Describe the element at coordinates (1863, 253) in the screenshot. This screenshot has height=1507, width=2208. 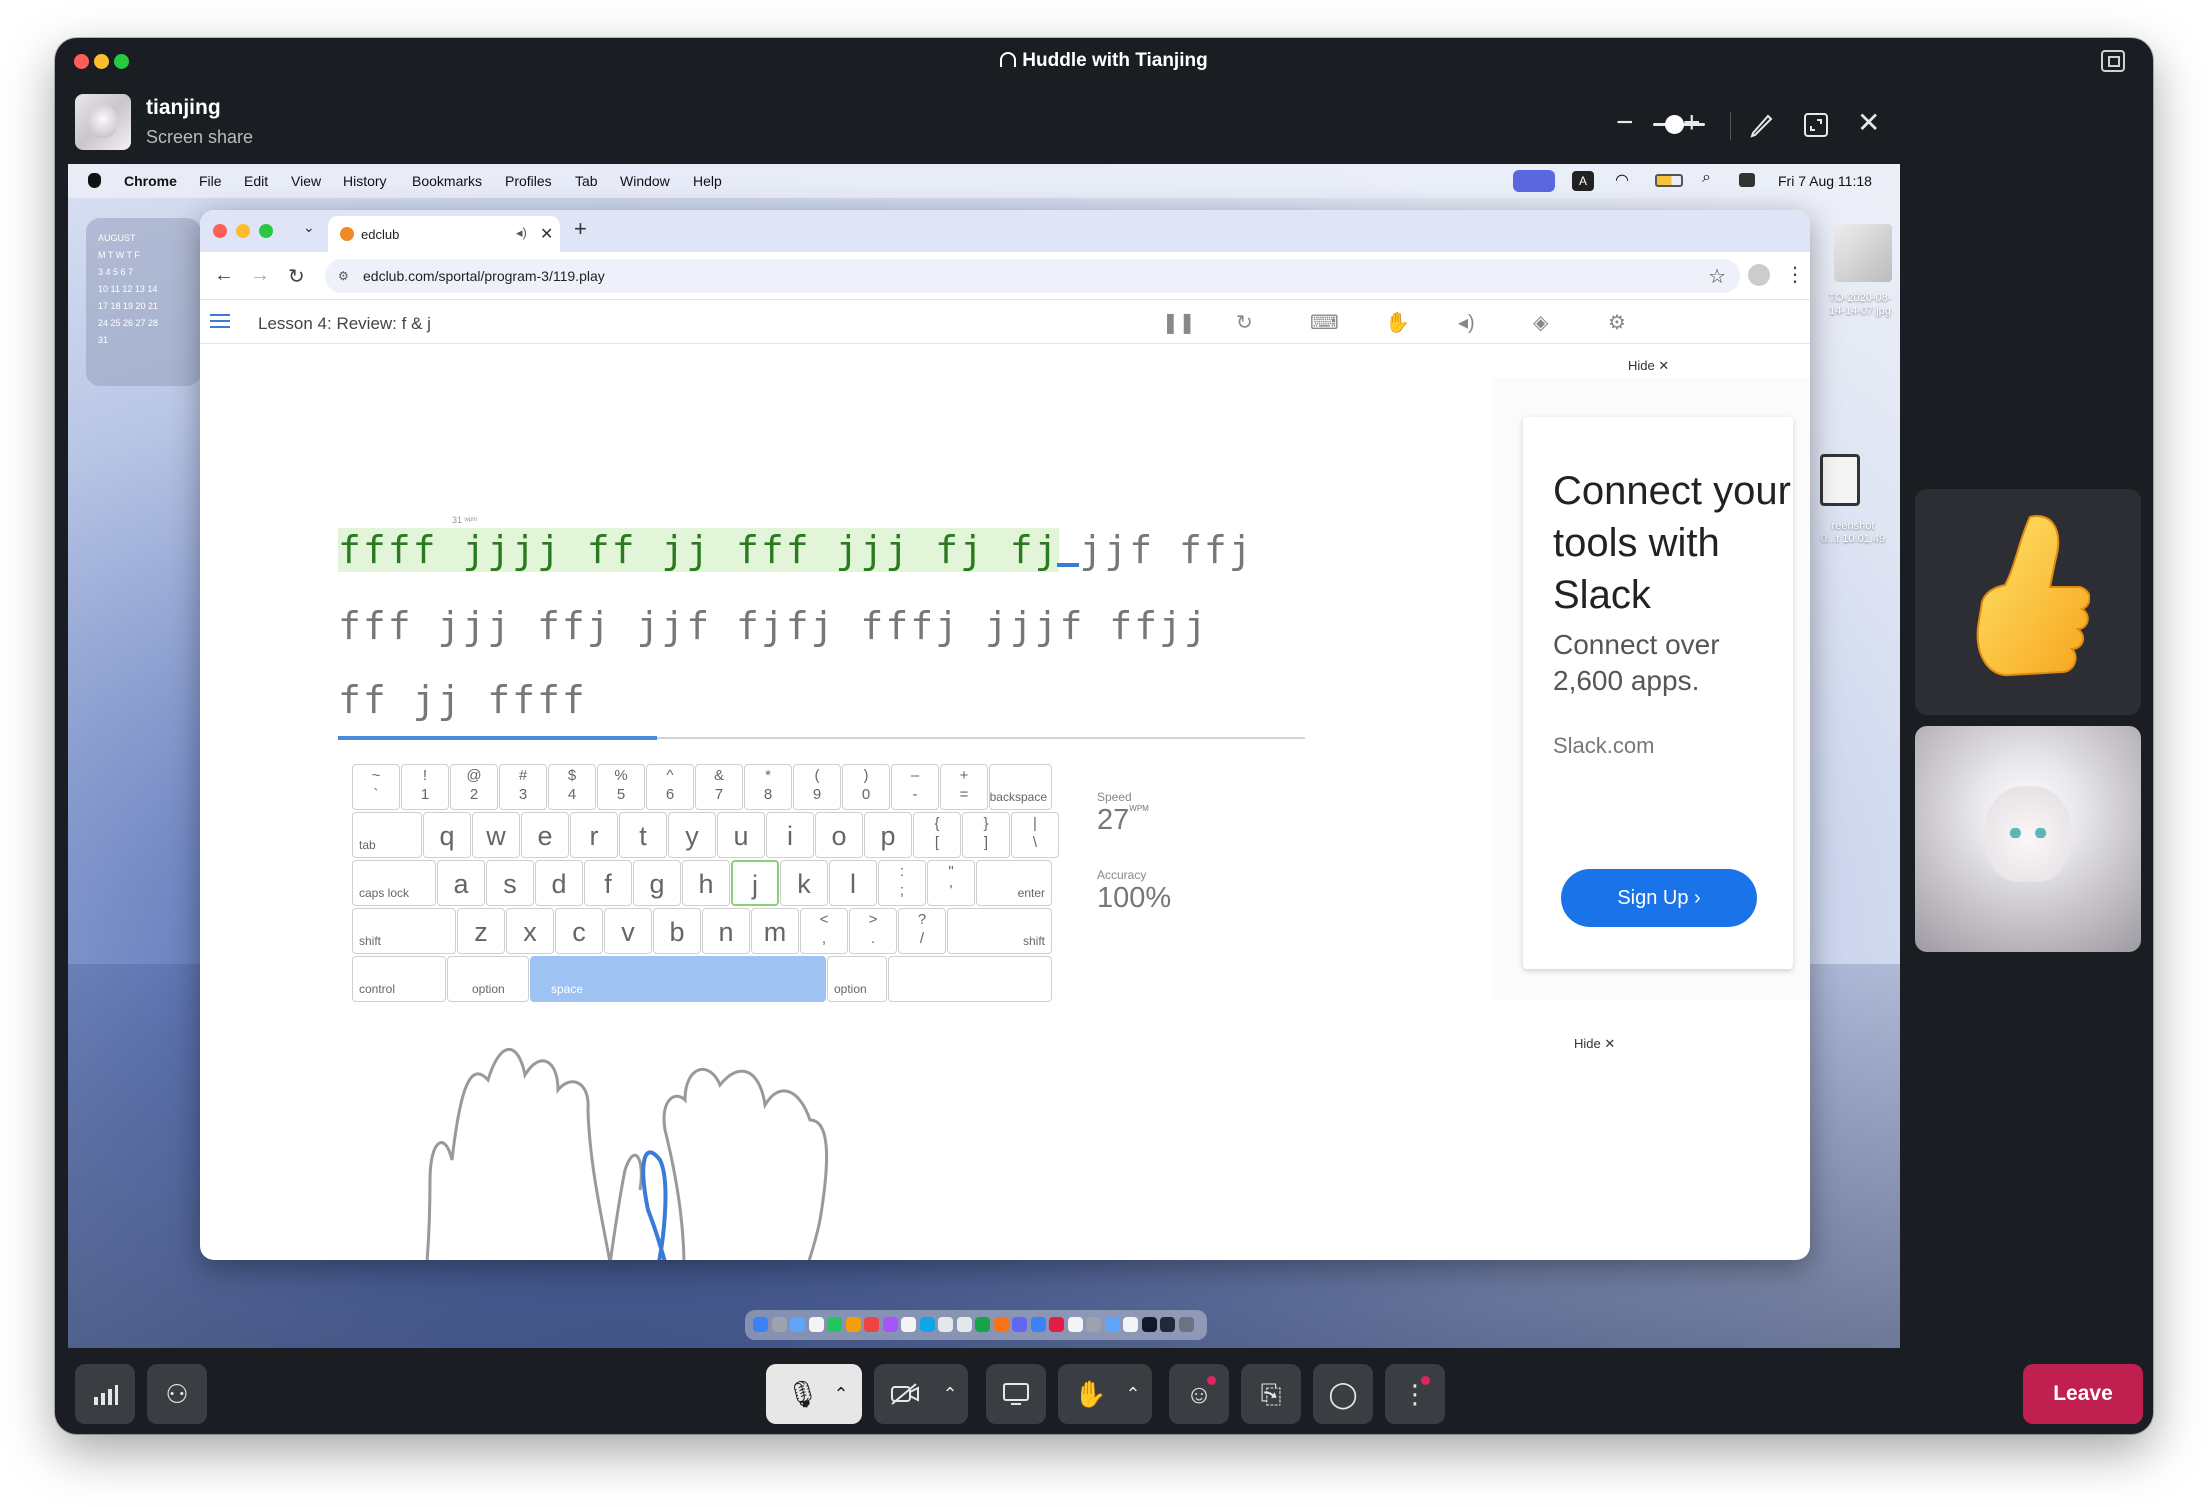
I see `desktop-image-file` at that location.